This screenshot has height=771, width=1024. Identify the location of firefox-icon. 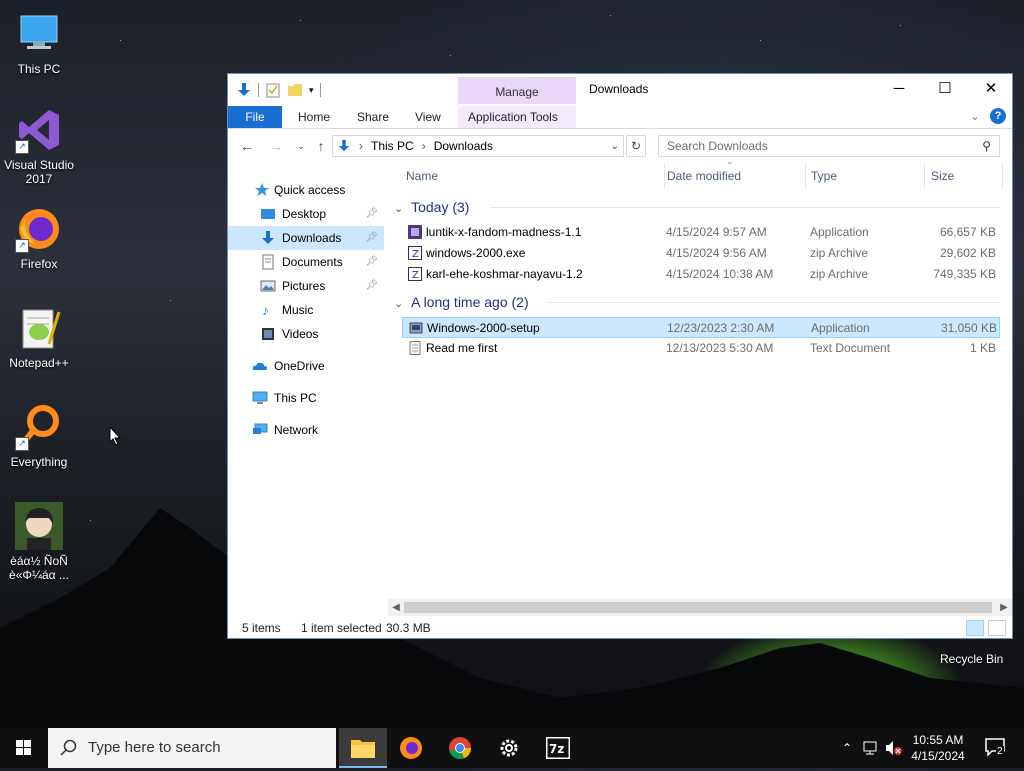
(411, 748).